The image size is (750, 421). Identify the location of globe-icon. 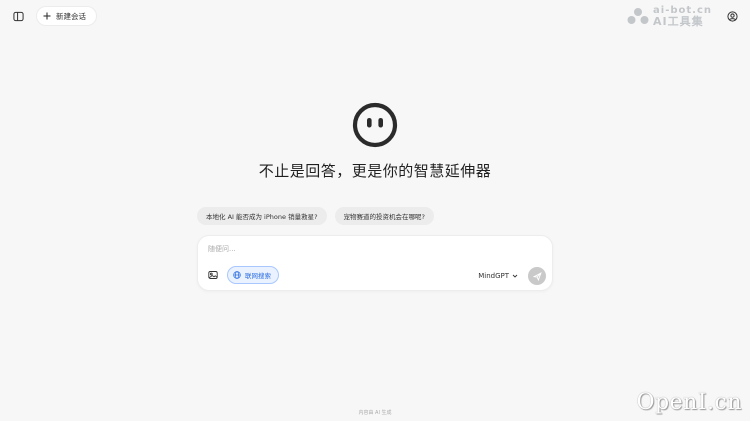
(237, 275).